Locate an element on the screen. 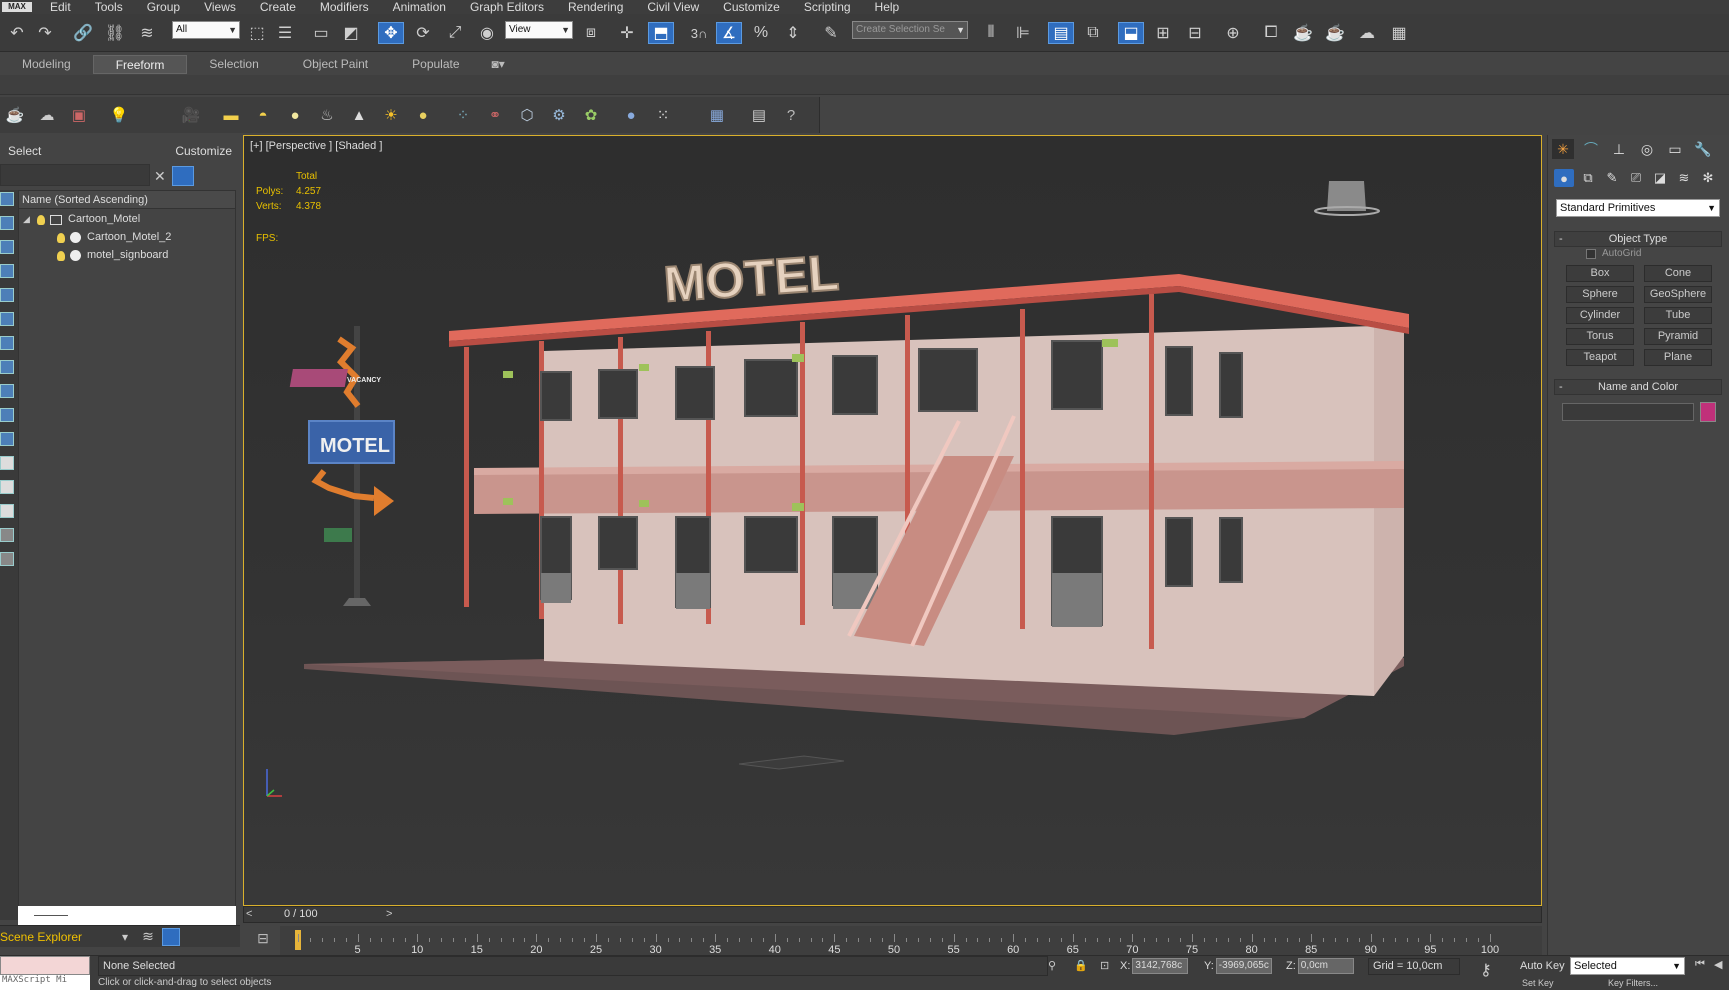  x-coordinate: X: 3142,768c is located at coordinates (1154, 966).